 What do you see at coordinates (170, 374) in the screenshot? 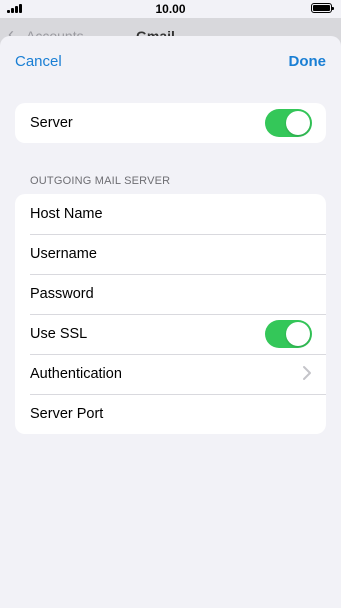
I see `authentication-row: Authentication` at bounding box center [170, 374].